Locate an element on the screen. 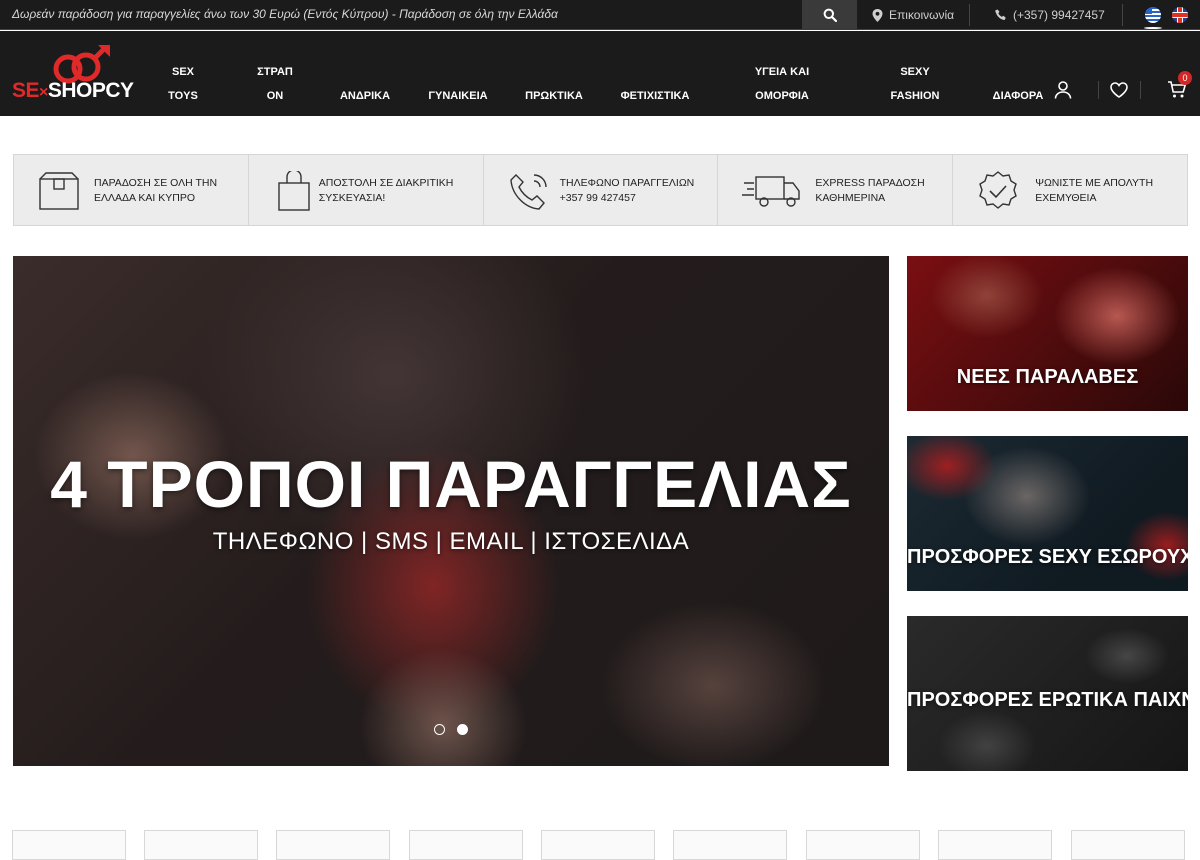 Image resolution: width=1200 pixels, height=860 pixels. contact-link: Επικοινωνία is located at coordinates (913, 15).